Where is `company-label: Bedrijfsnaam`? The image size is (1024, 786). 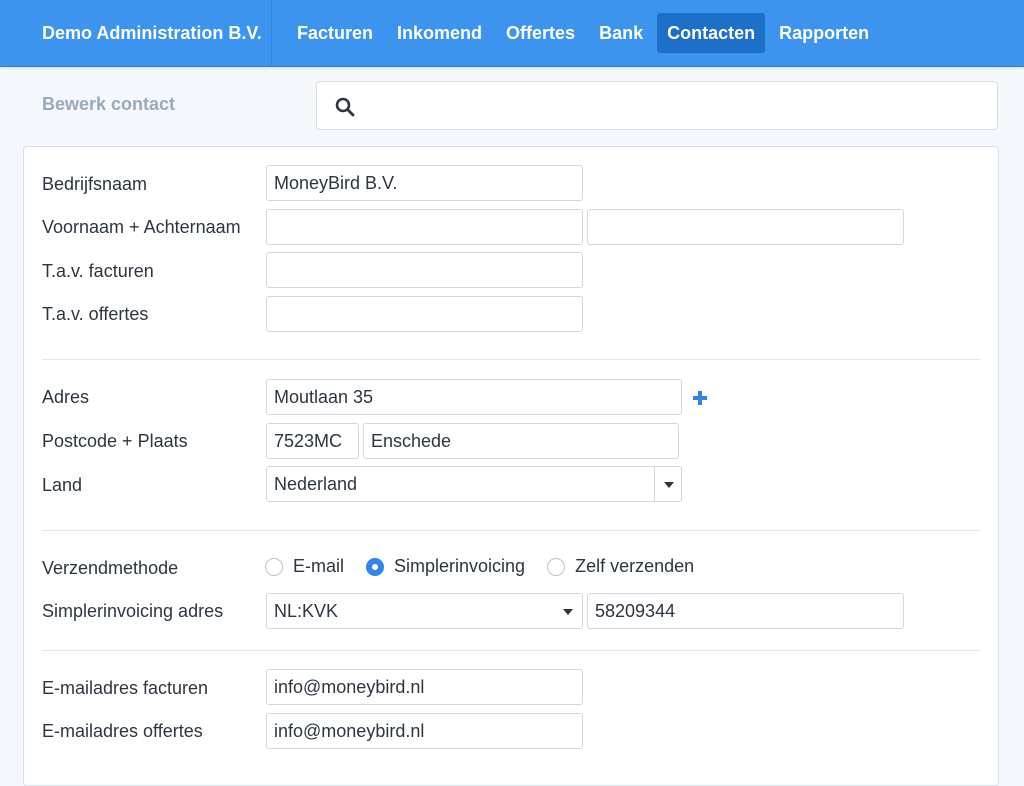 company-label: Bedrijfsnaam is located at coordinates (95, 184).